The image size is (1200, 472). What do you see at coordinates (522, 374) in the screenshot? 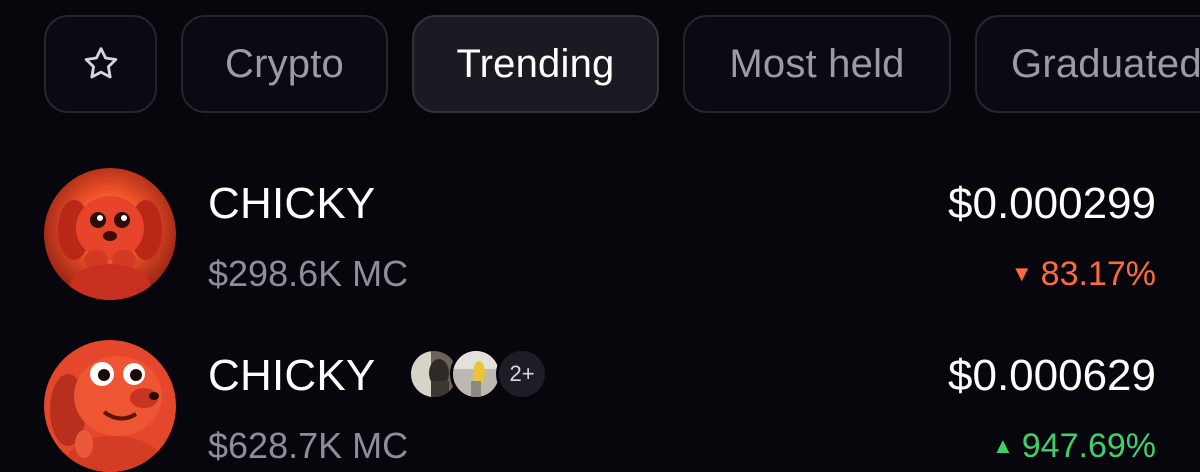
I see `holder-count-badge: 2+` at bounding box center [522, 374].